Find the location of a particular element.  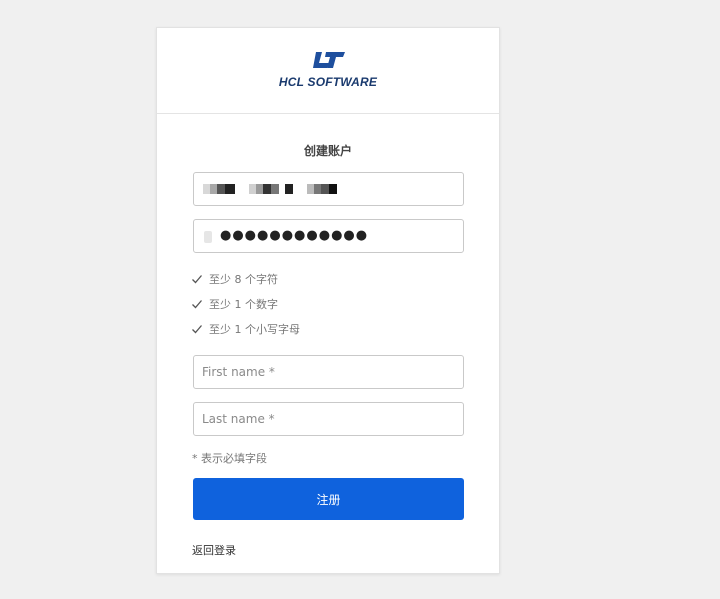

first-name-field is located at coordinates (328, 372).